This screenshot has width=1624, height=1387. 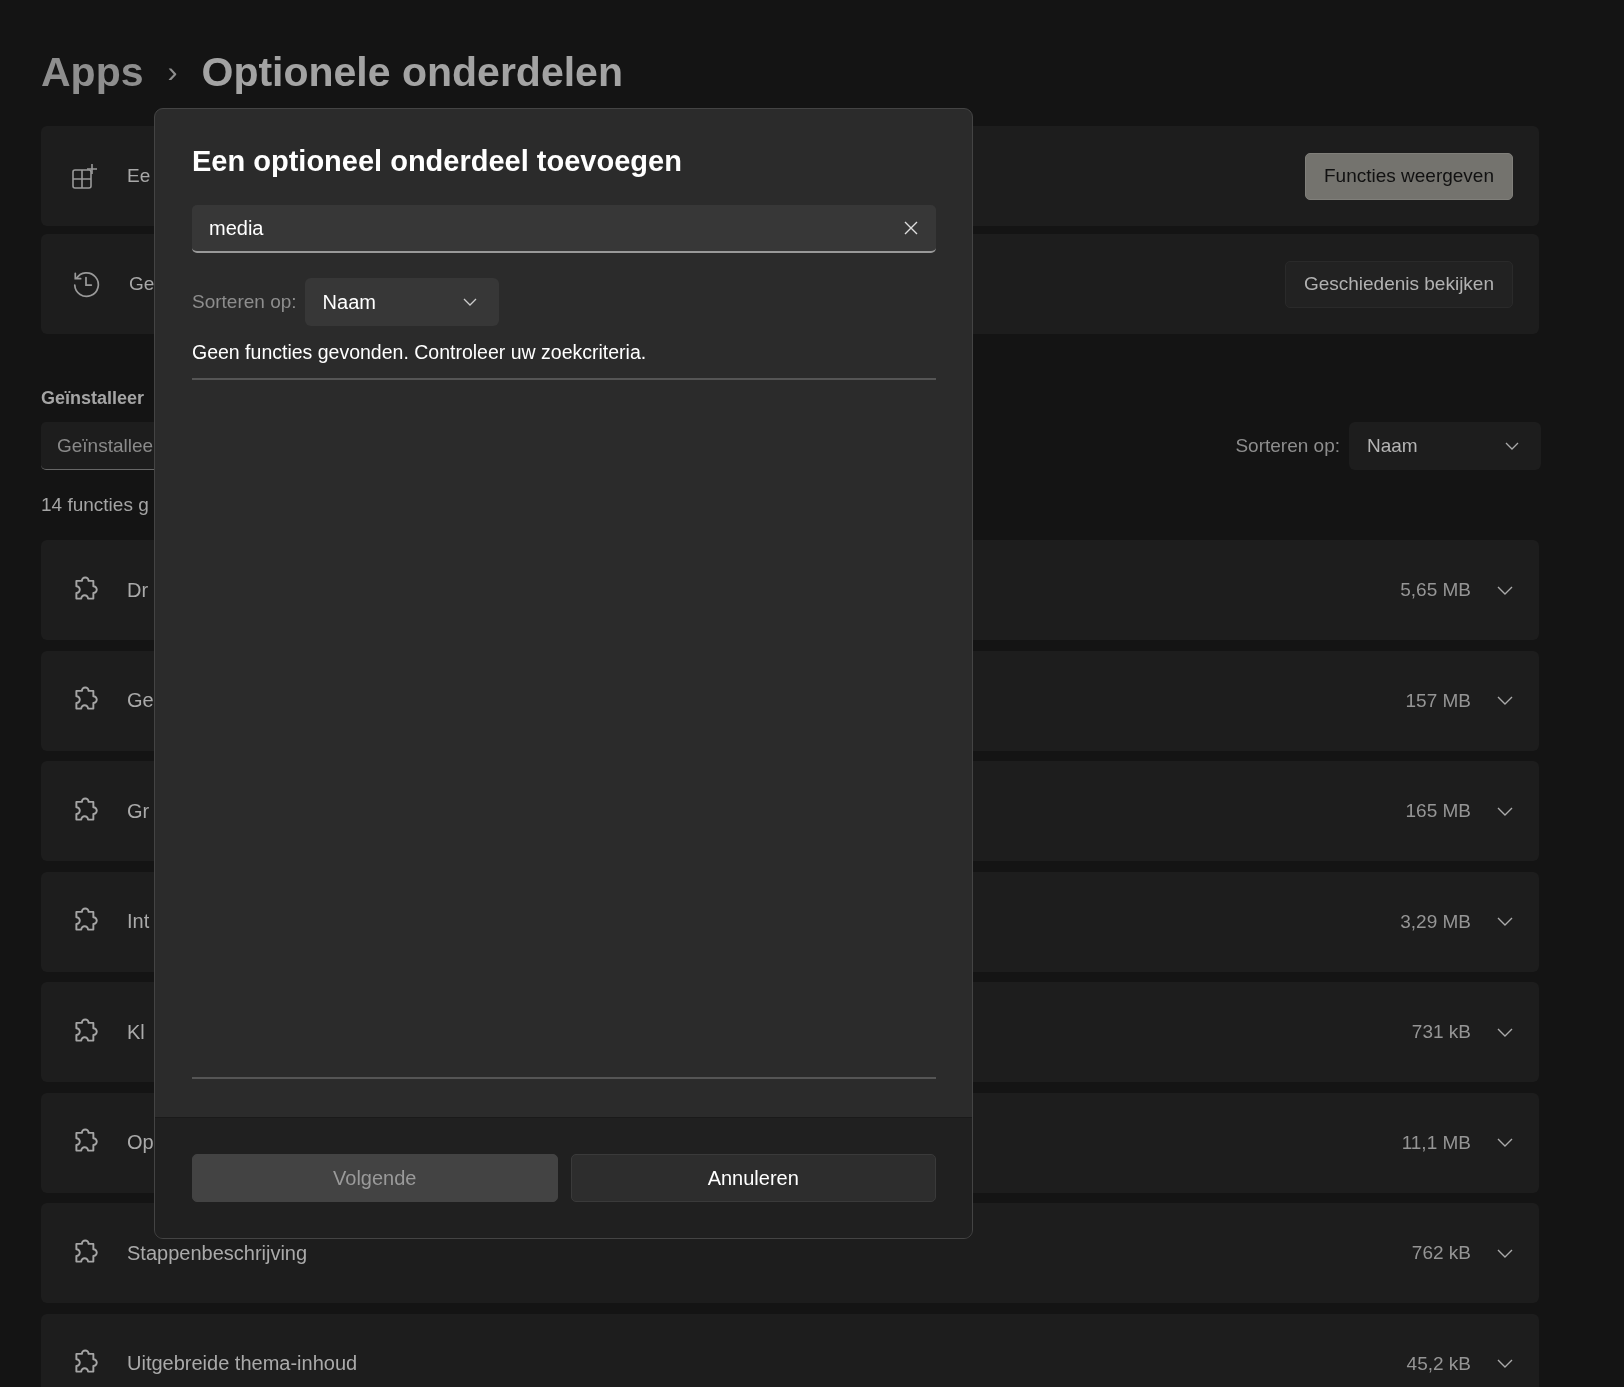 What do you see at coordinates (1441, 1032) in the screenshot?
I see `feature-size: 731 kB` at bounding box center [1441, 1032].